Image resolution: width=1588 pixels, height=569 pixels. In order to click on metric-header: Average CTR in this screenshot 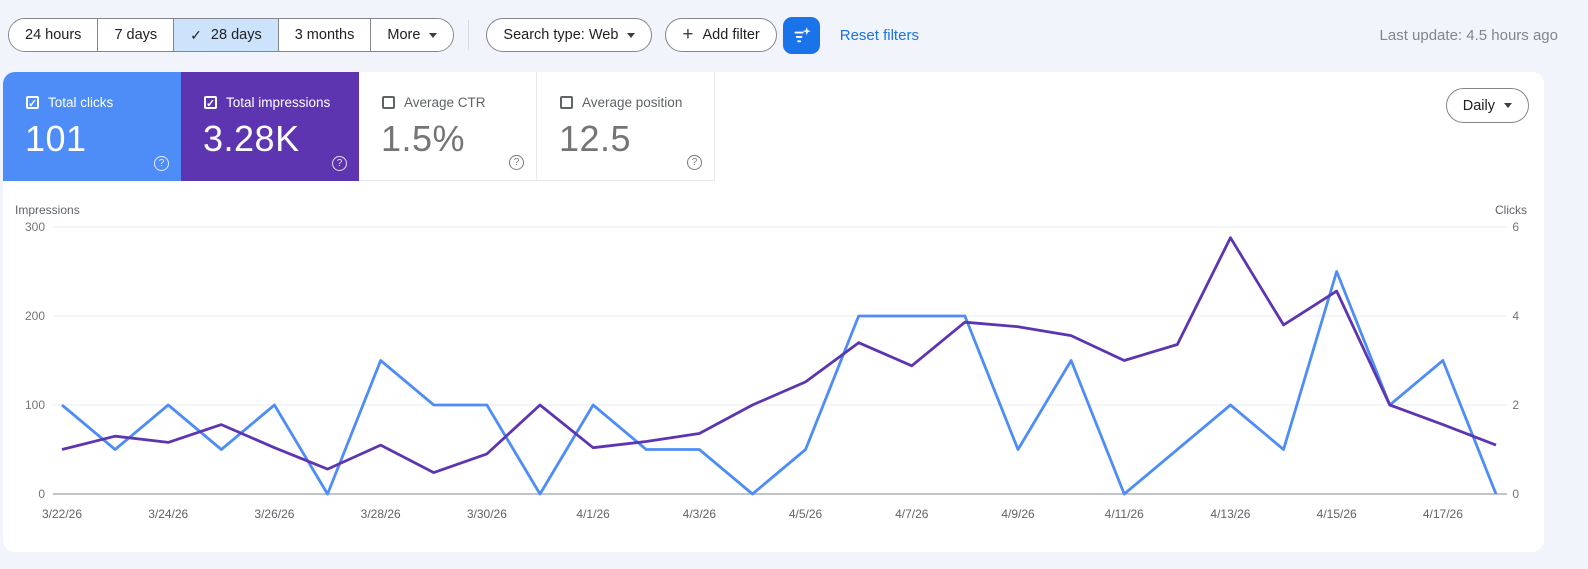, I will do `click(434, 102)`.